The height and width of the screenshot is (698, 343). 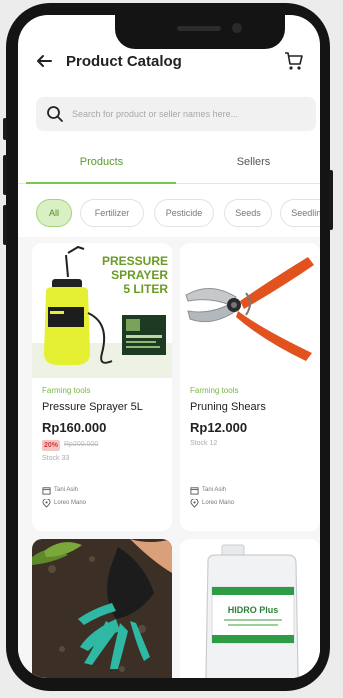 I want to click on search-icon, so click(x=55, y=114).